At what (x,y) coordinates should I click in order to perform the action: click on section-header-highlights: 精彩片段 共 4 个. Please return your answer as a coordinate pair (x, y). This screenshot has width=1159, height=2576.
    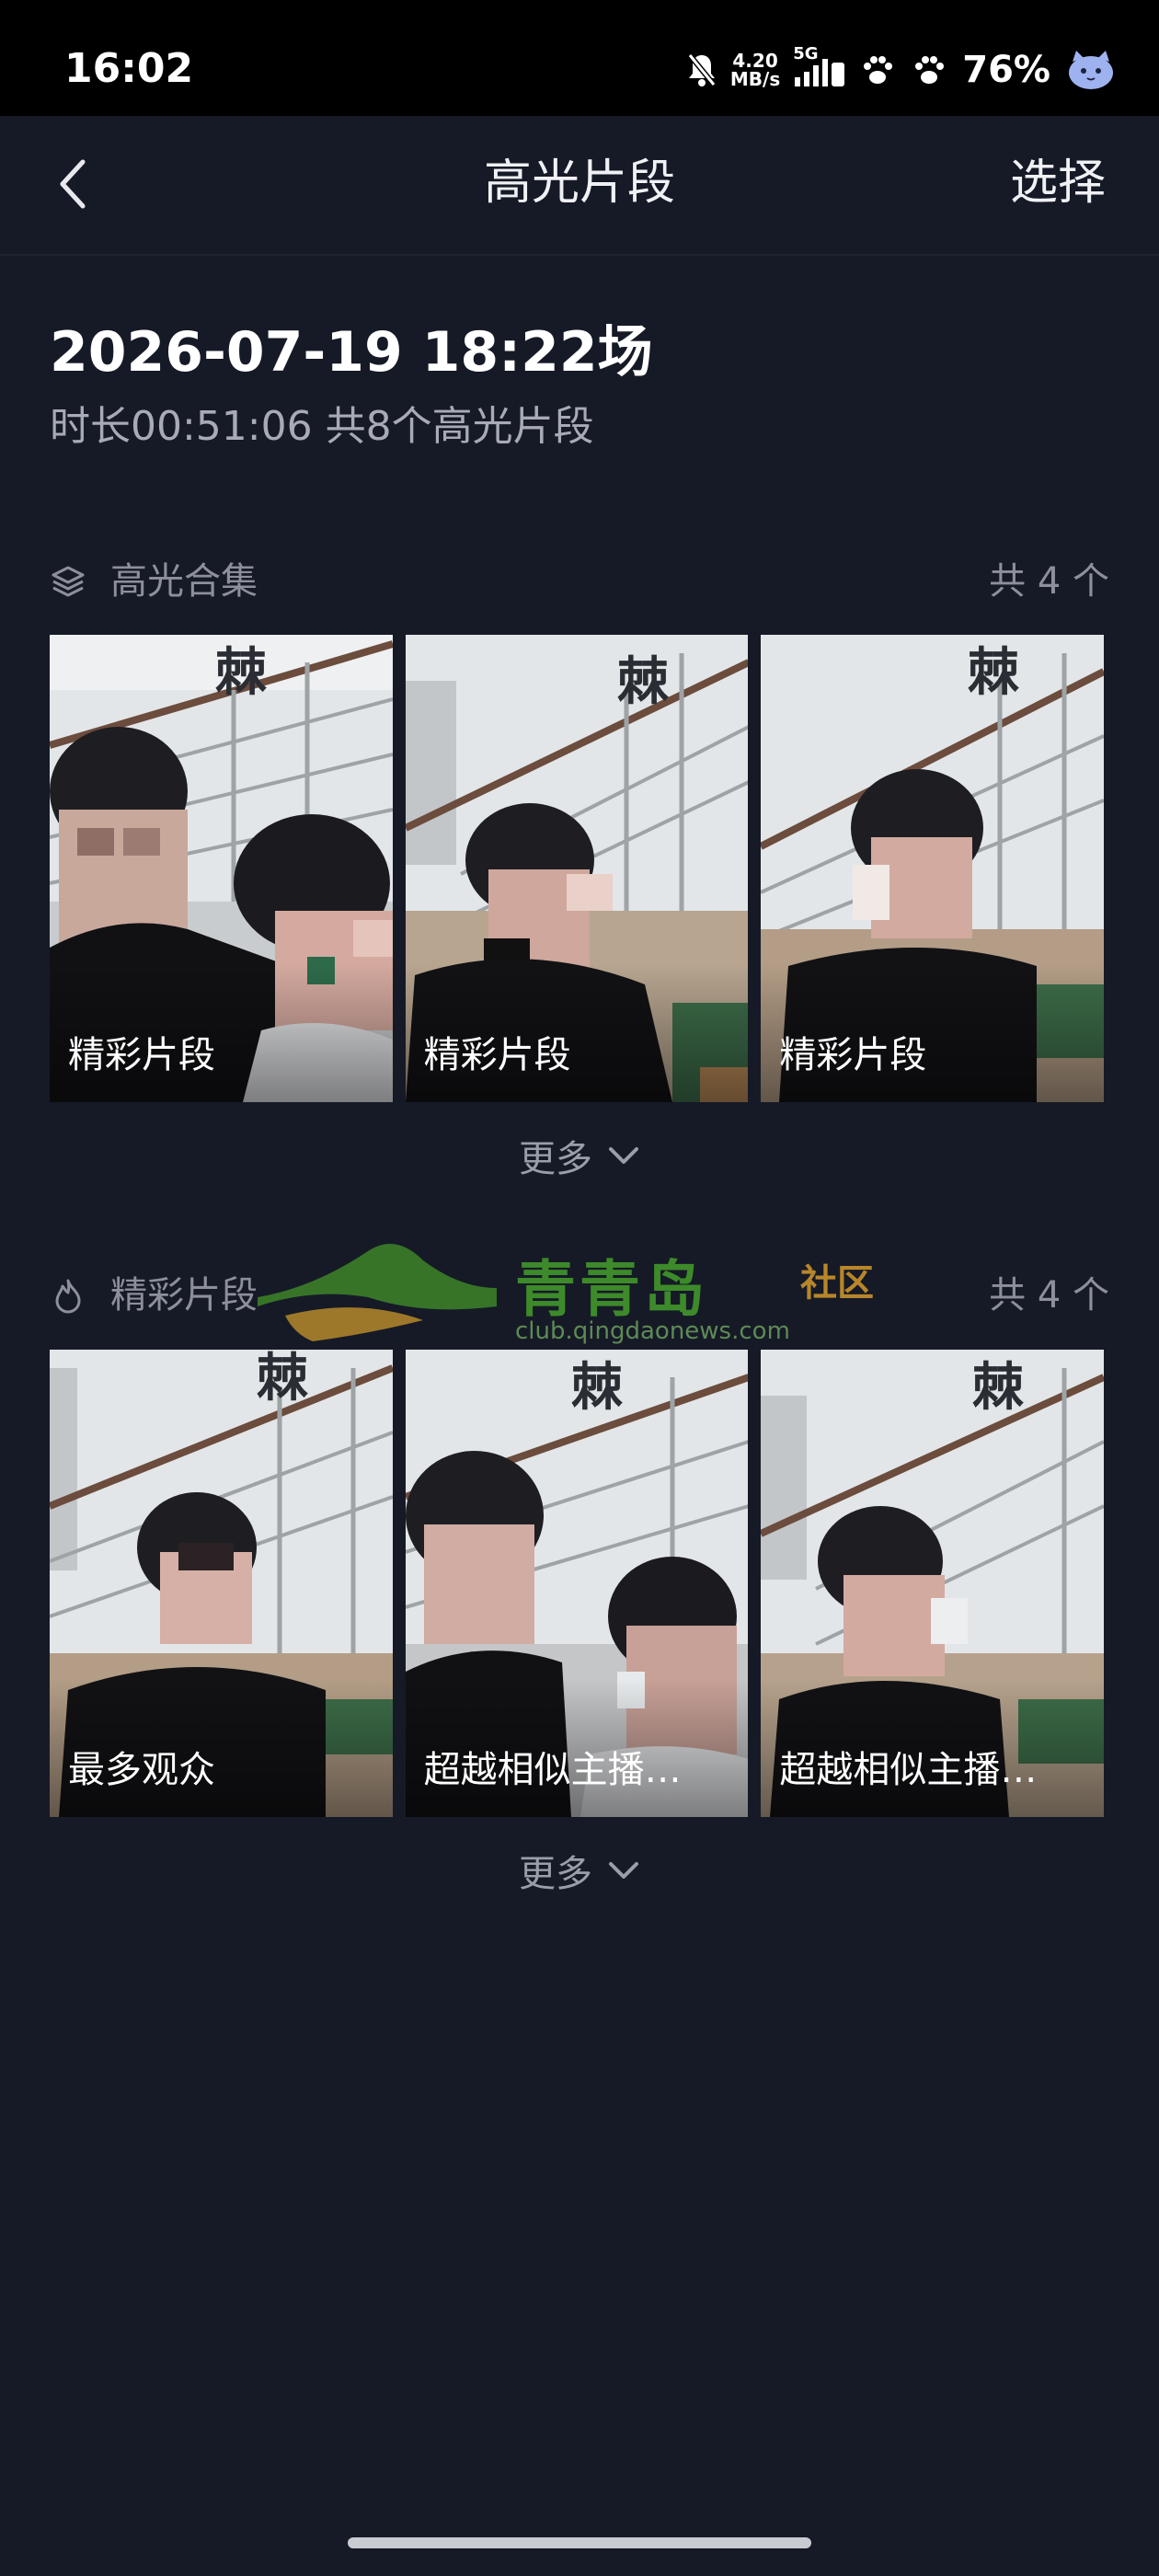
    Looking at the image, I should click on (579, 1295).